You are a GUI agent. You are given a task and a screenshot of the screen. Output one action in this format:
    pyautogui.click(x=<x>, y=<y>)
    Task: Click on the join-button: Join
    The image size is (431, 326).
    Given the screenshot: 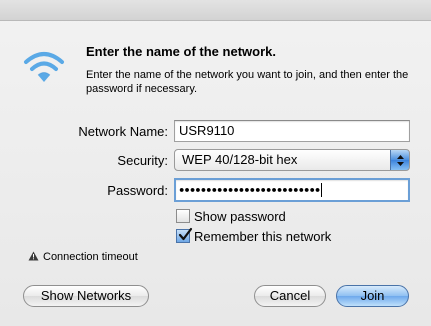 What is the action you would take?
    pyautogui.click(x=372, y=296)
    